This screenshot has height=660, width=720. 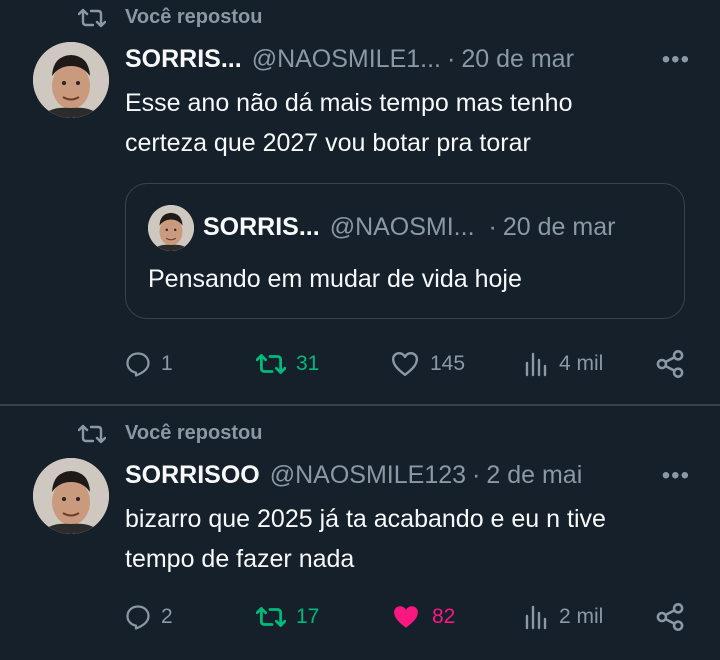 What do you see at coordinates (559, 227) in the screenshot?
I see `quote-date: 20 de mar` at bounding box center [559, 227].